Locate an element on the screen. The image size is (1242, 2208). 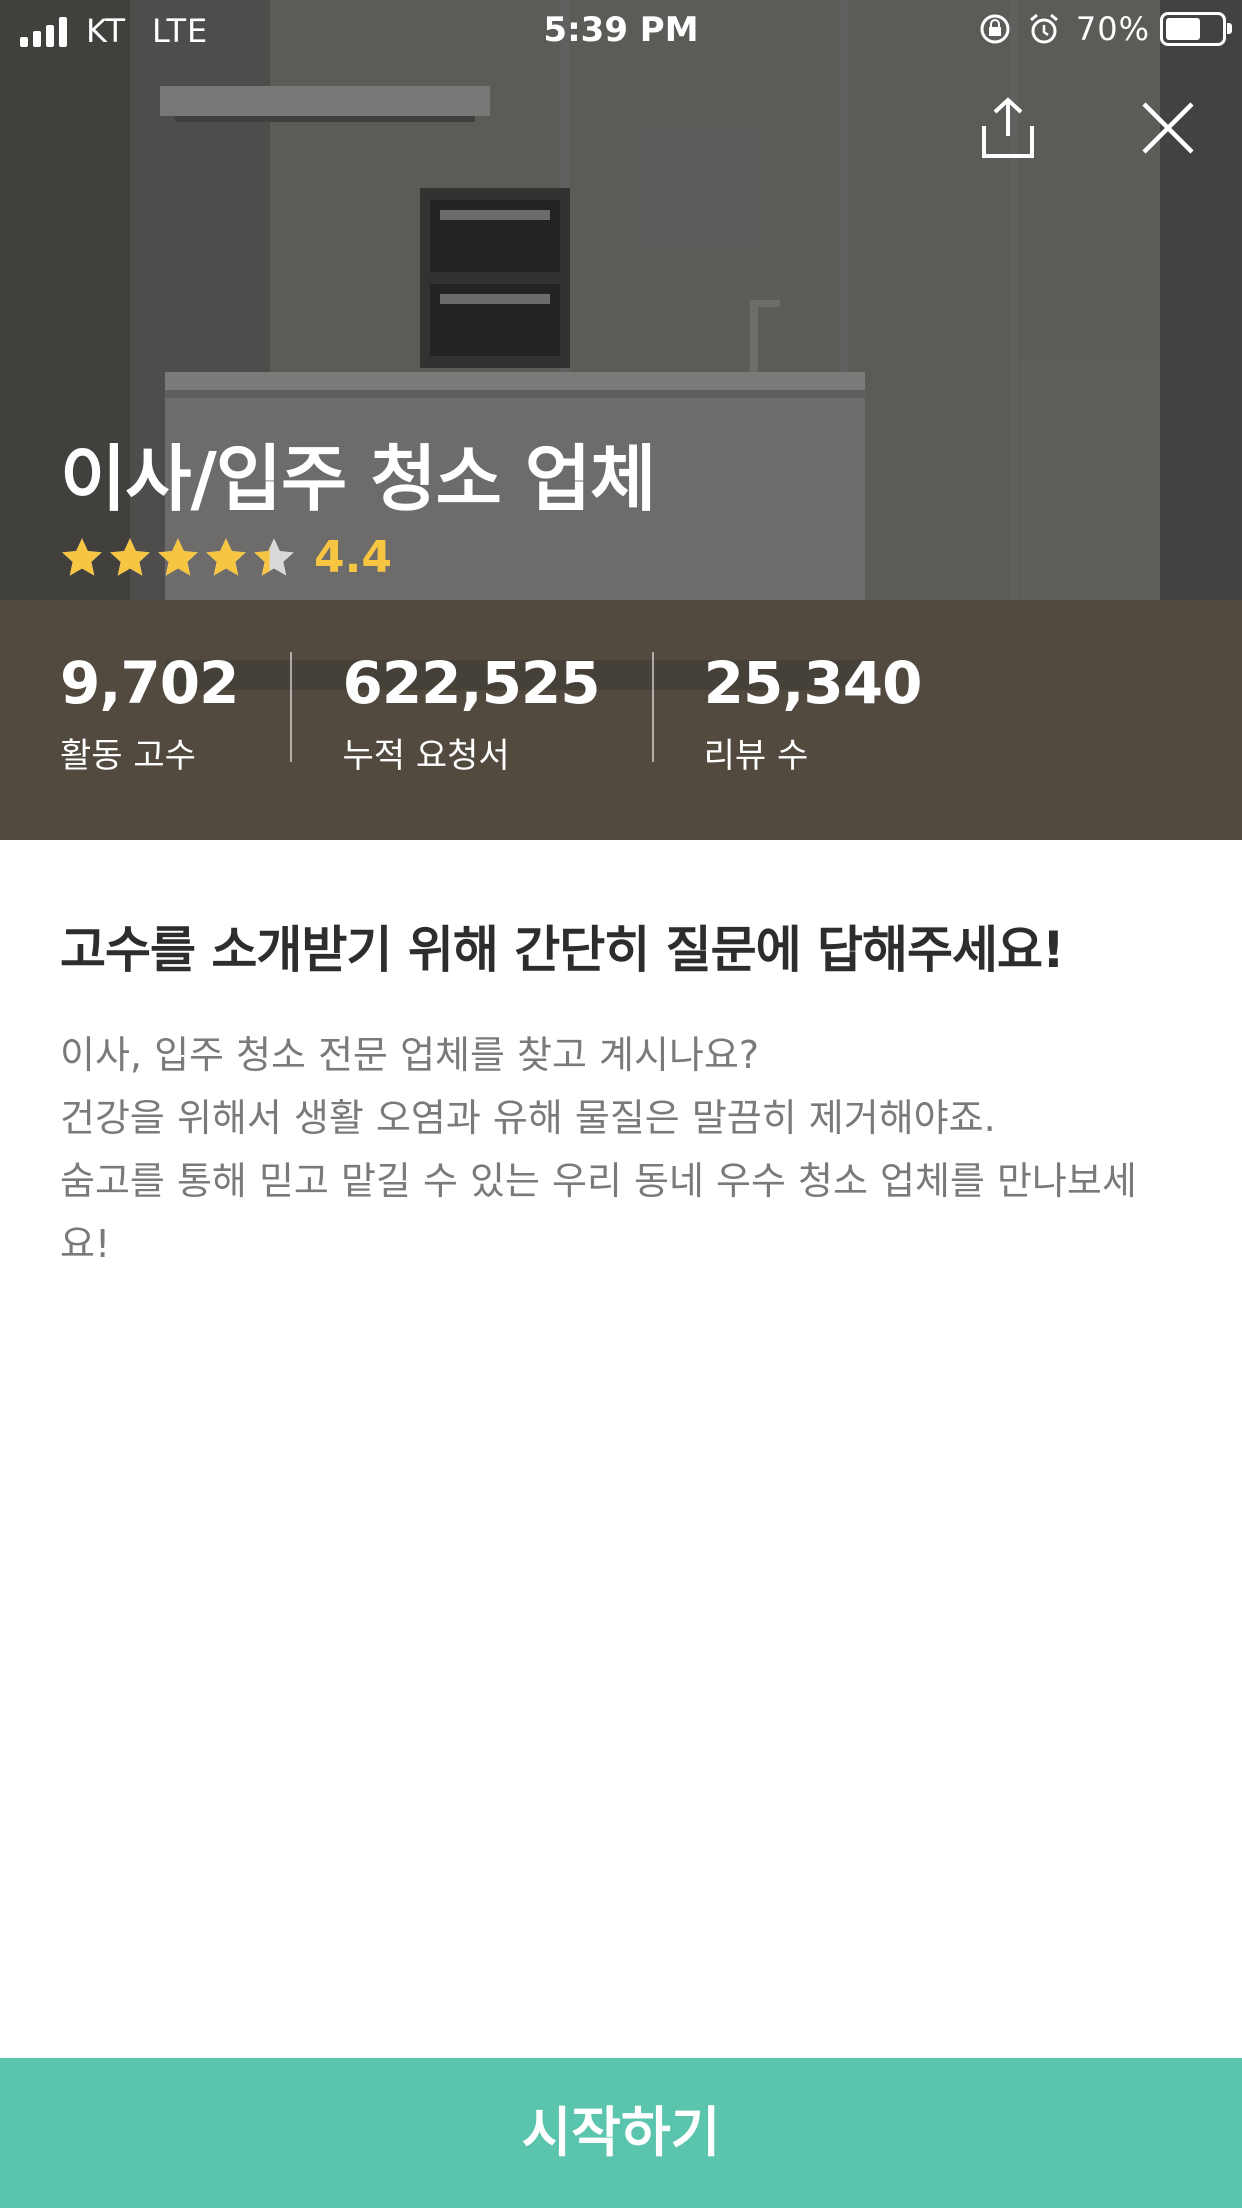
status-right: 70% is located at coordinates (1105, 29).